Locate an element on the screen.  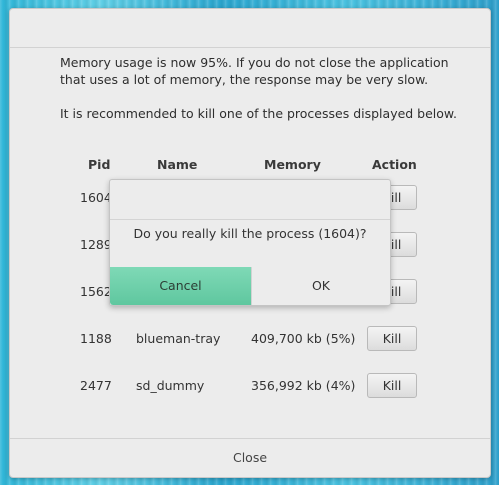
dialog-message: Do you really kill the process (1604)? is located at coordinates (250, 233).